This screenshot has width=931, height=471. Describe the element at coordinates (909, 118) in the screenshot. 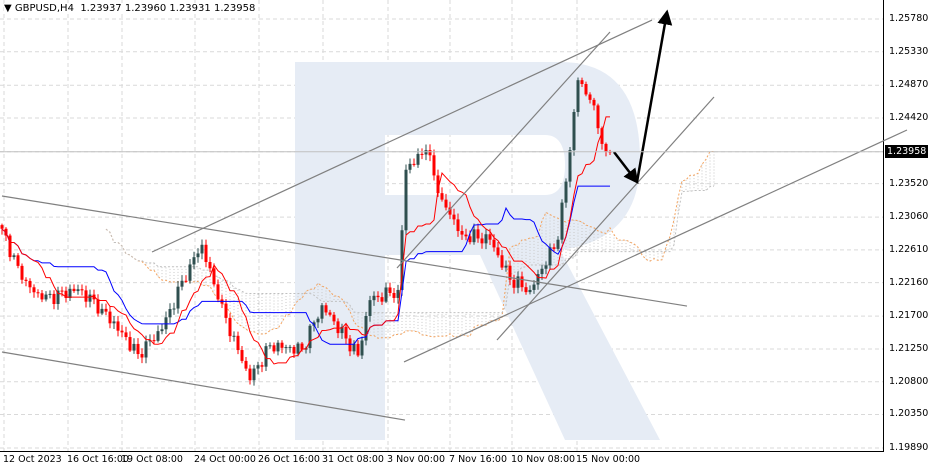

I see `y-tick-label: 1.24420` at that location.